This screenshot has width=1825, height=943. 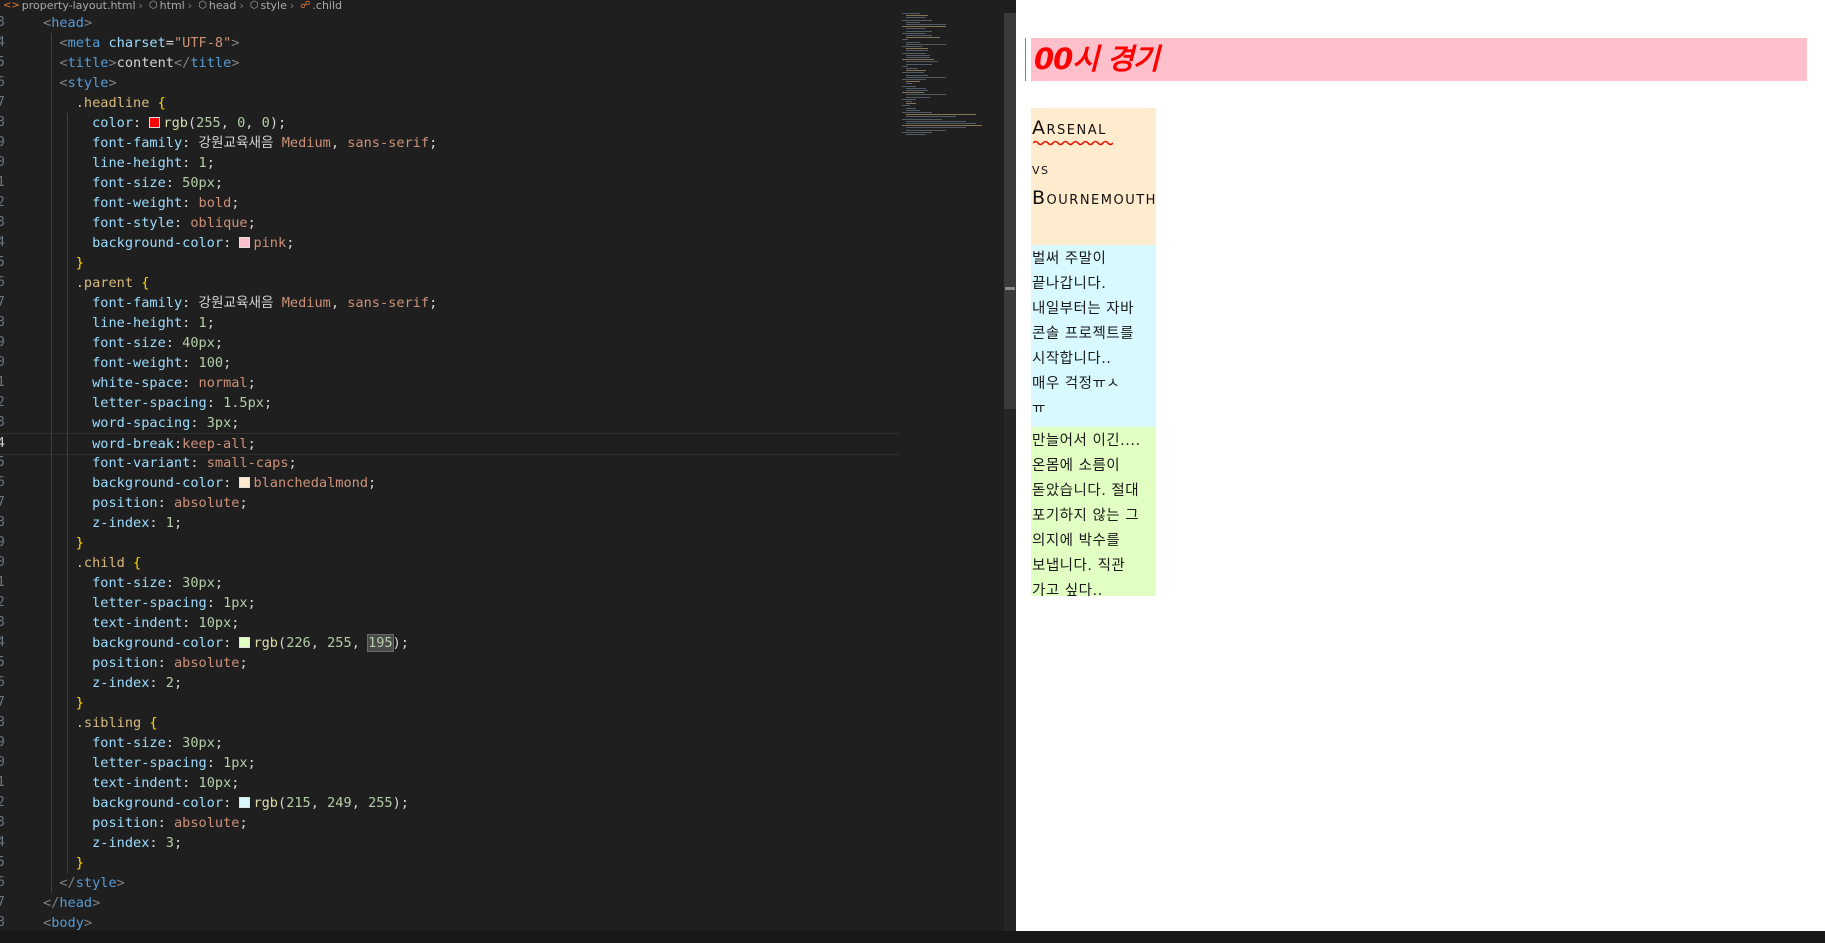 I want to click on code-line: 7 }, so click(x=450, y=703).